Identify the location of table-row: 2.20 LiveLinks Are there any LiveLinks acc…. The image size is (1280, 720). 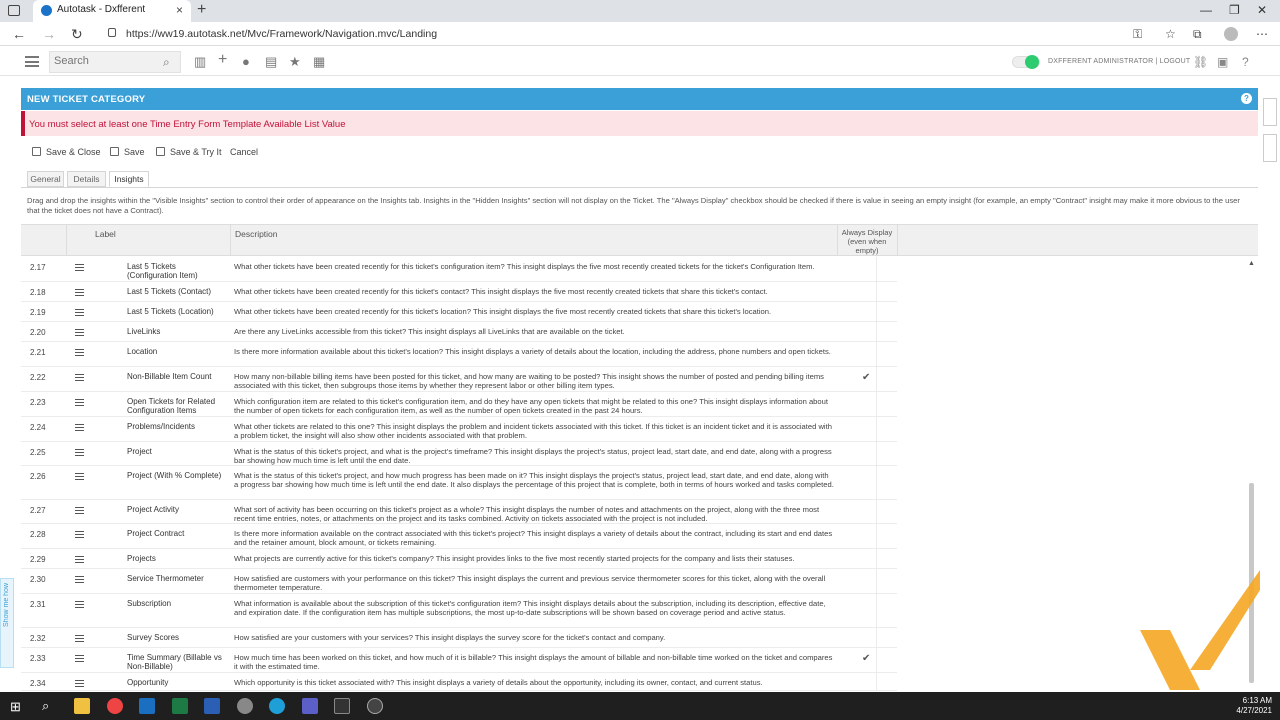
(459, 332).